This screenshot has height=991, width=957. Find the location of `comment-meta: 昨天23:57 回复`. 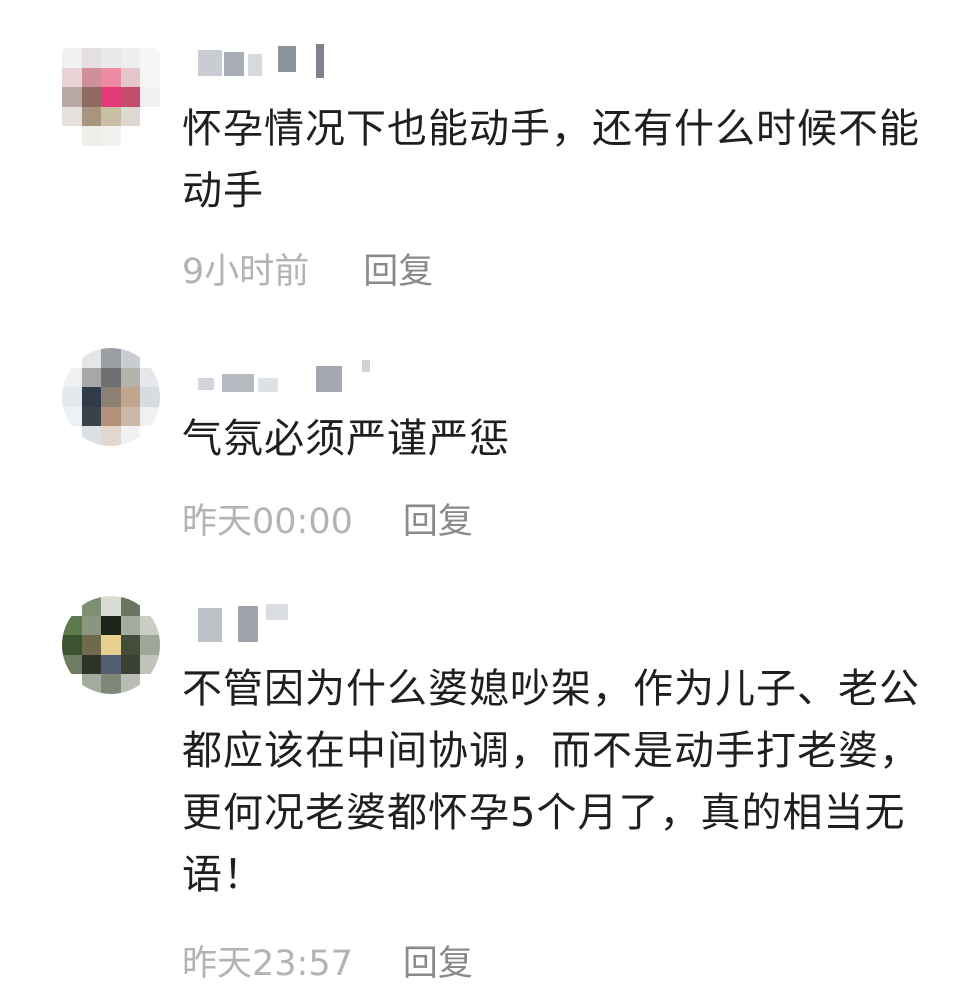

comment-meta: 昨天23:57 回复 is located at coordinates (327, 960).